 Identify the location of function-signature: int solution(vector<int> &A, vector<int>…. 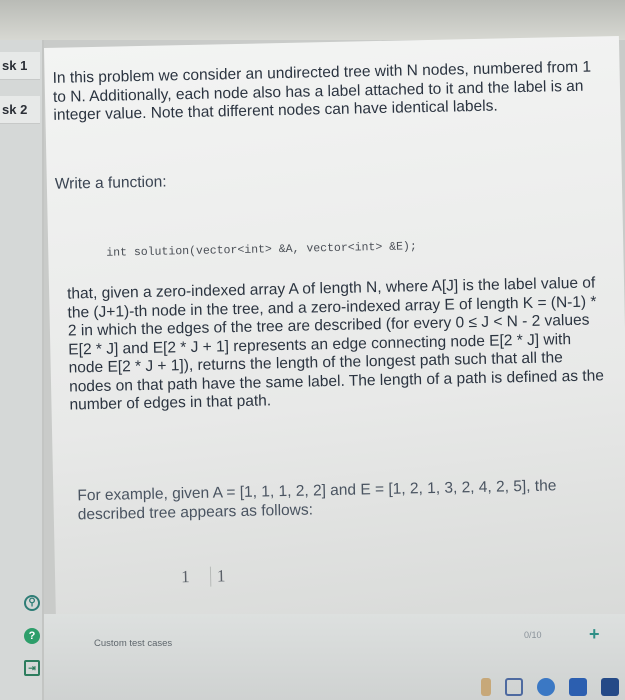
(261, 250).